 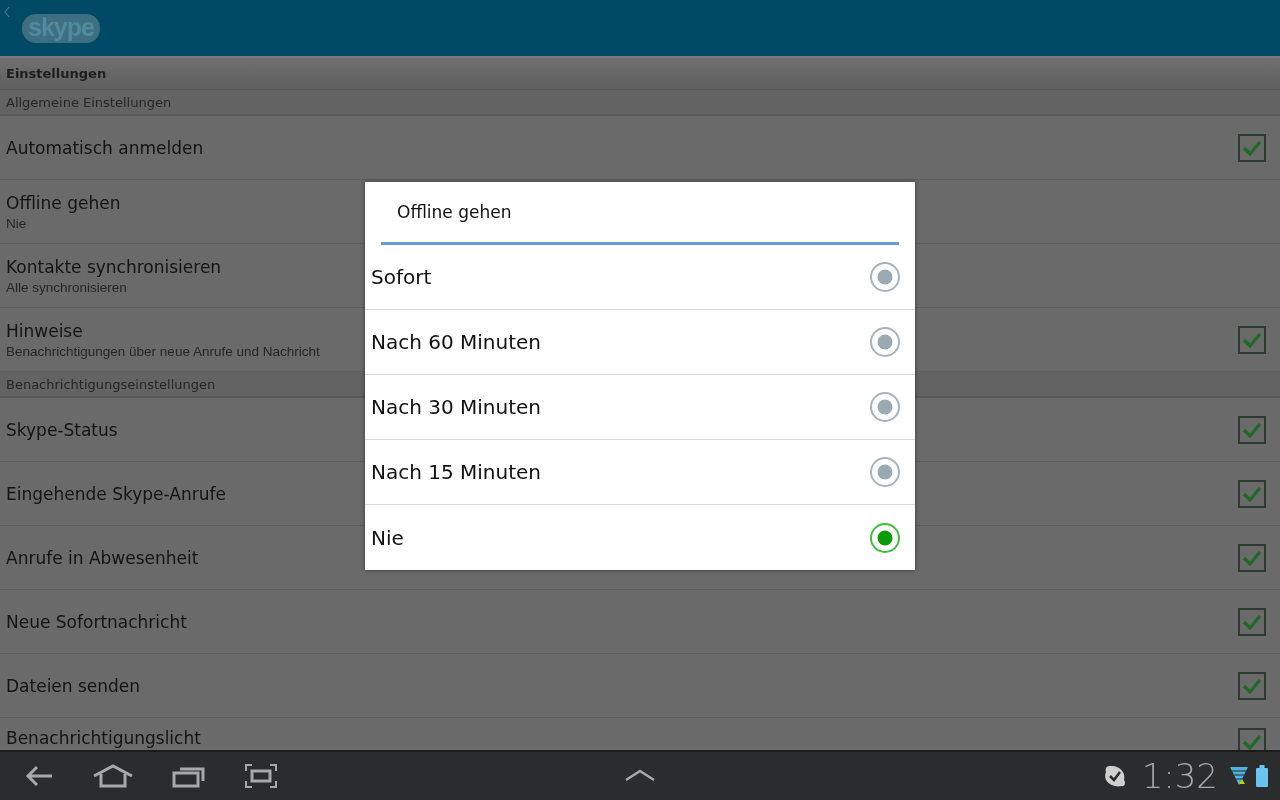 What do you see at coordinates (103, 738) in the screenshot?
I see `setting-title: Benachrichtigungslicht` at bounding box center [103, 738].